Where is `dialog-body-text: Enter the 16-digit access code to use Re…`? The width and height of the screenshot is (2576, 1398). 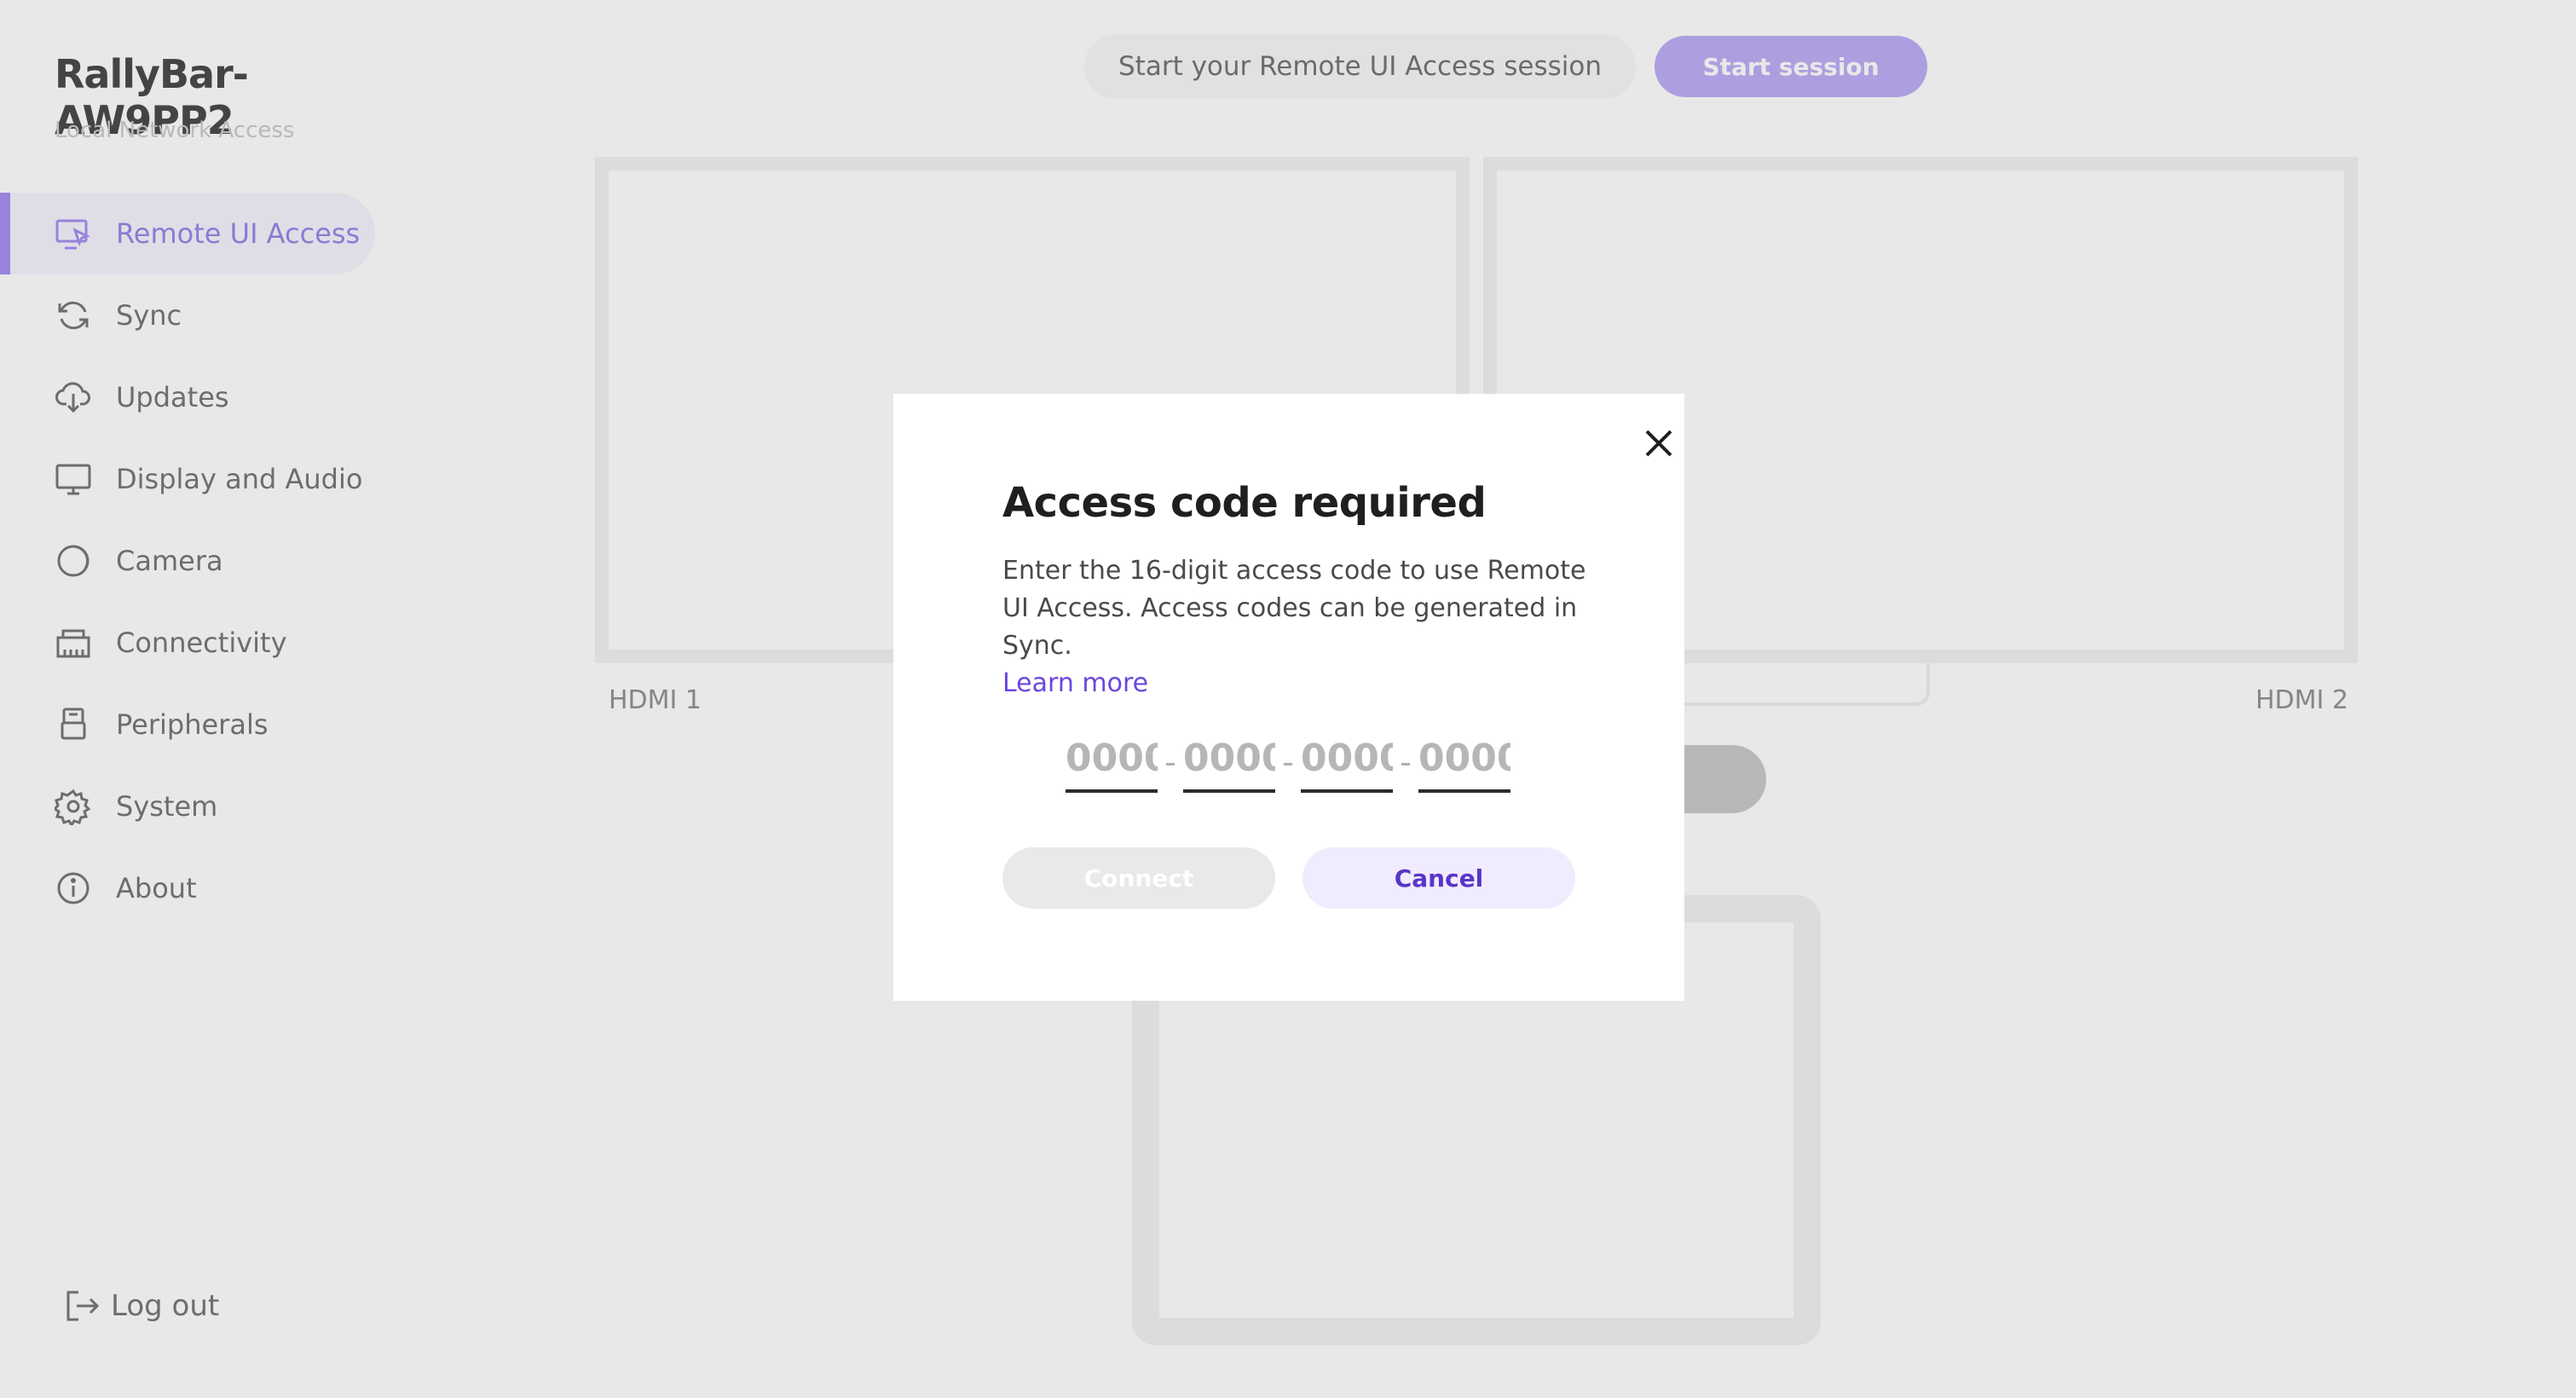 dialog-body-text: Enter the 16-digit access code to use Re… is located at coordinates (1294, 608).